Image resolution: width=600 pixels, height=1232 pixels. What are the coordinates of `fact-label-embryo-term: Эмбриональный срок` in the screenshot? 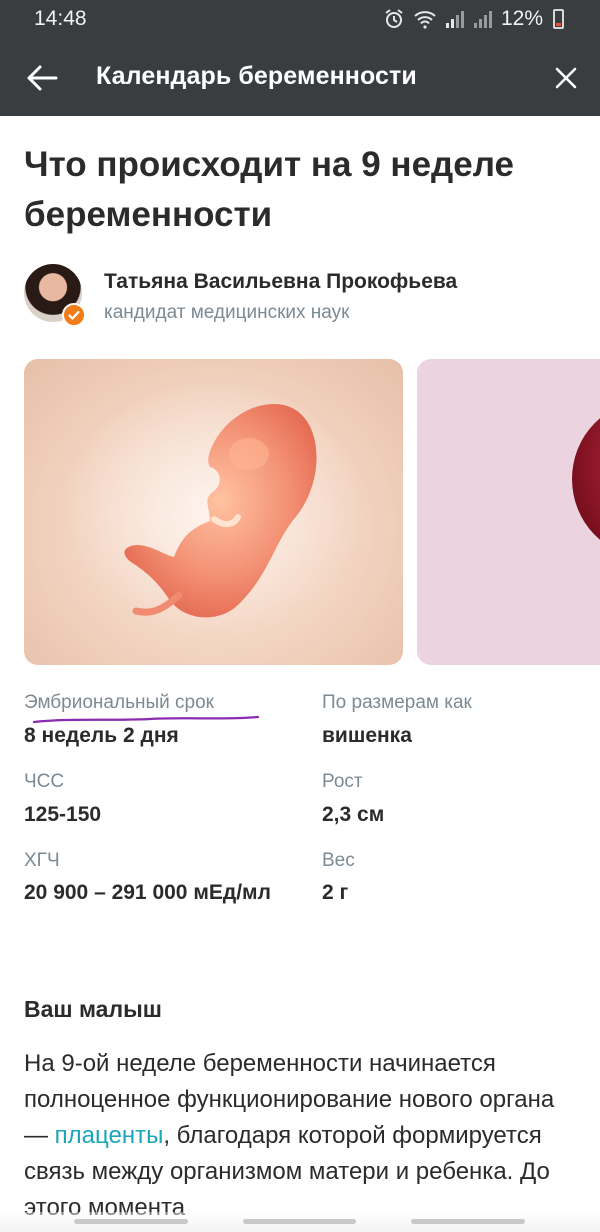 It's located at (119, 702).